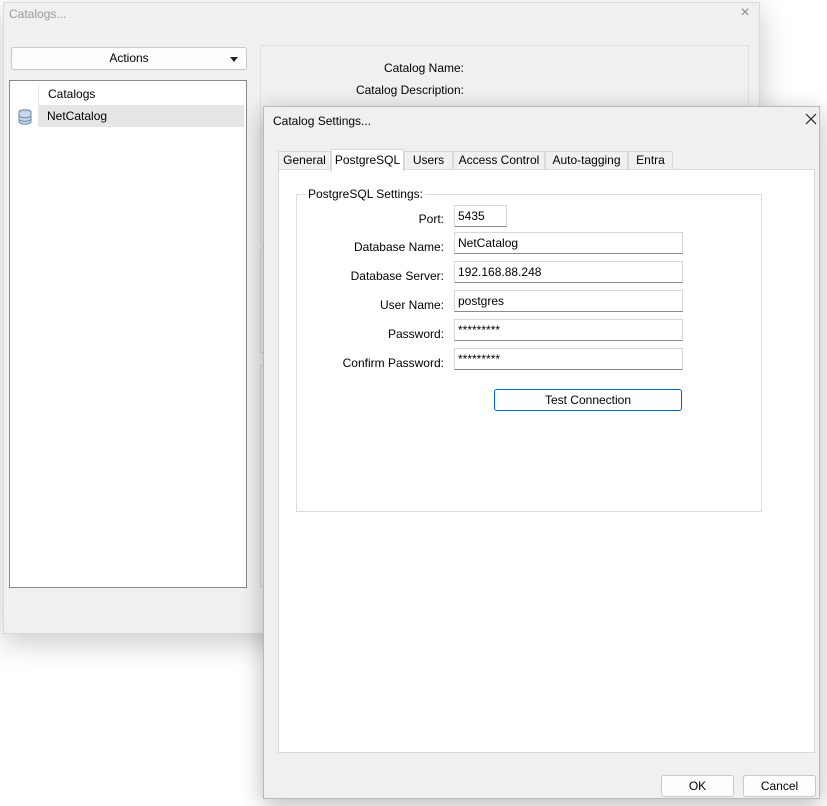 The height and width of the screenshot is (806, 827). Describe the element at coordinates (568, 359) in the screenshot. I see `confirm-password-input` at that location.